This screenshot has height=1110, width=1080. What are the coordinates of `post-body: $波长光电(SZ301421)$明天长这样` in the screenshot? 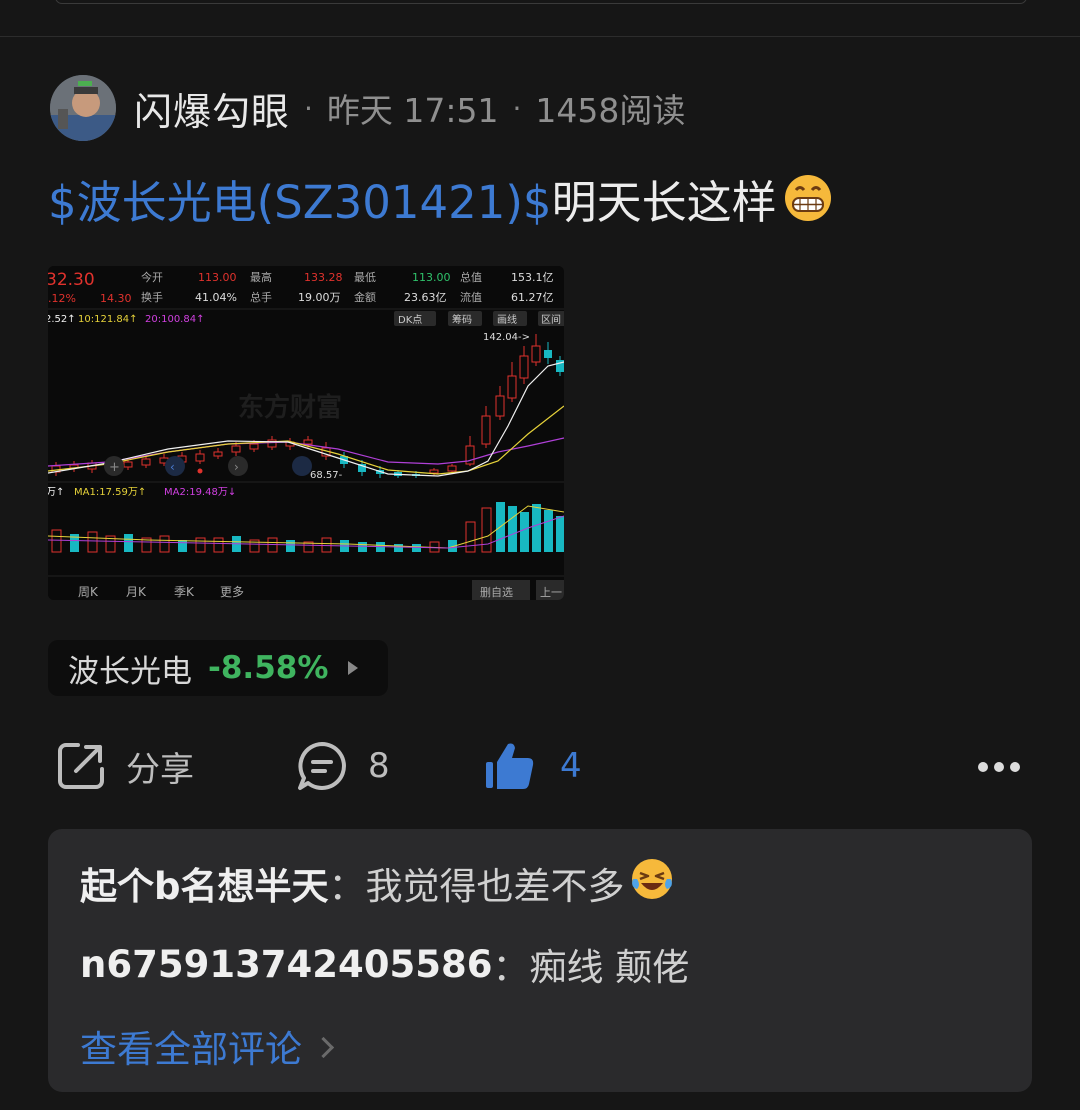 It's located at (440, 205).